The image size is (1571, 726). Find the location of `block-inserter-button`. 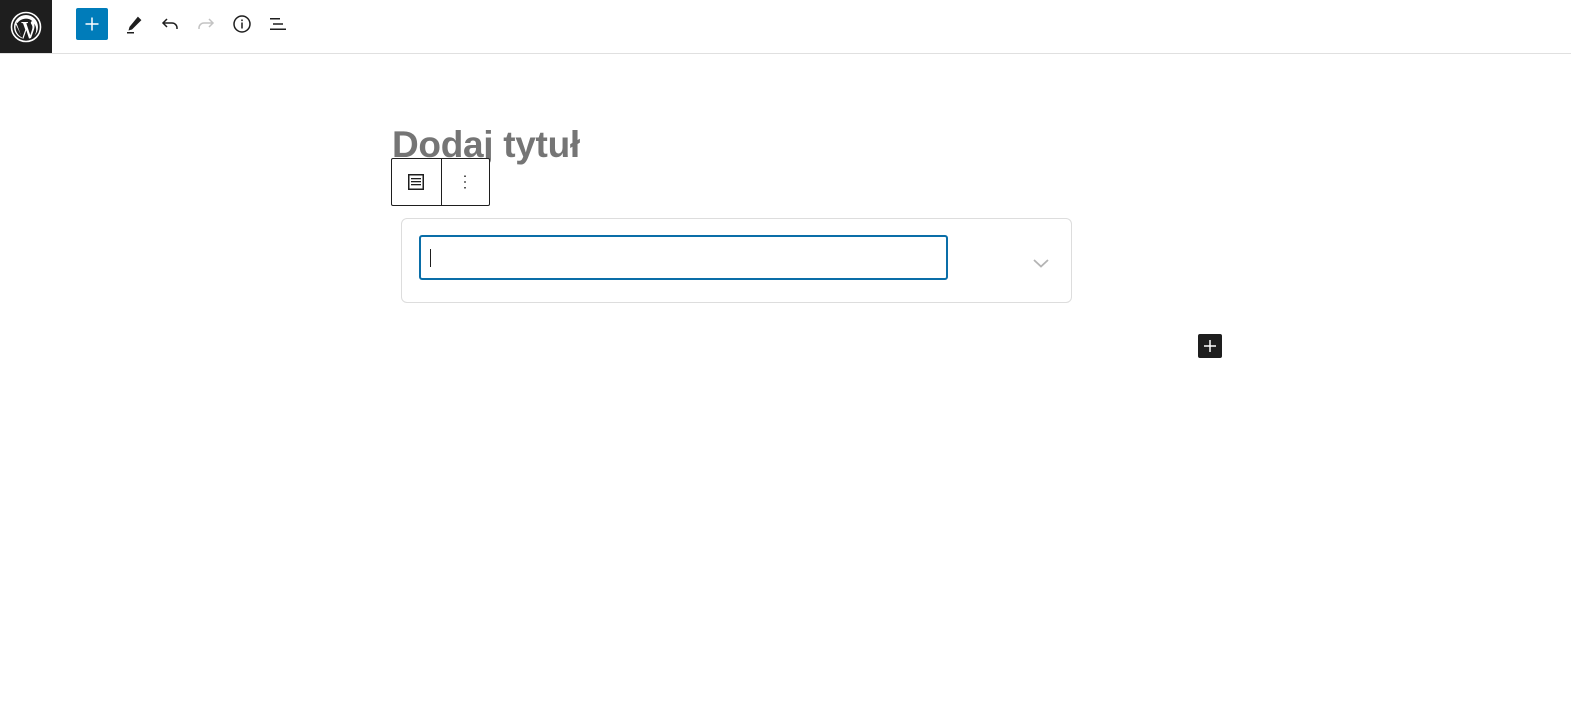

block-inserter-button is located at coordinates (1210, 346).